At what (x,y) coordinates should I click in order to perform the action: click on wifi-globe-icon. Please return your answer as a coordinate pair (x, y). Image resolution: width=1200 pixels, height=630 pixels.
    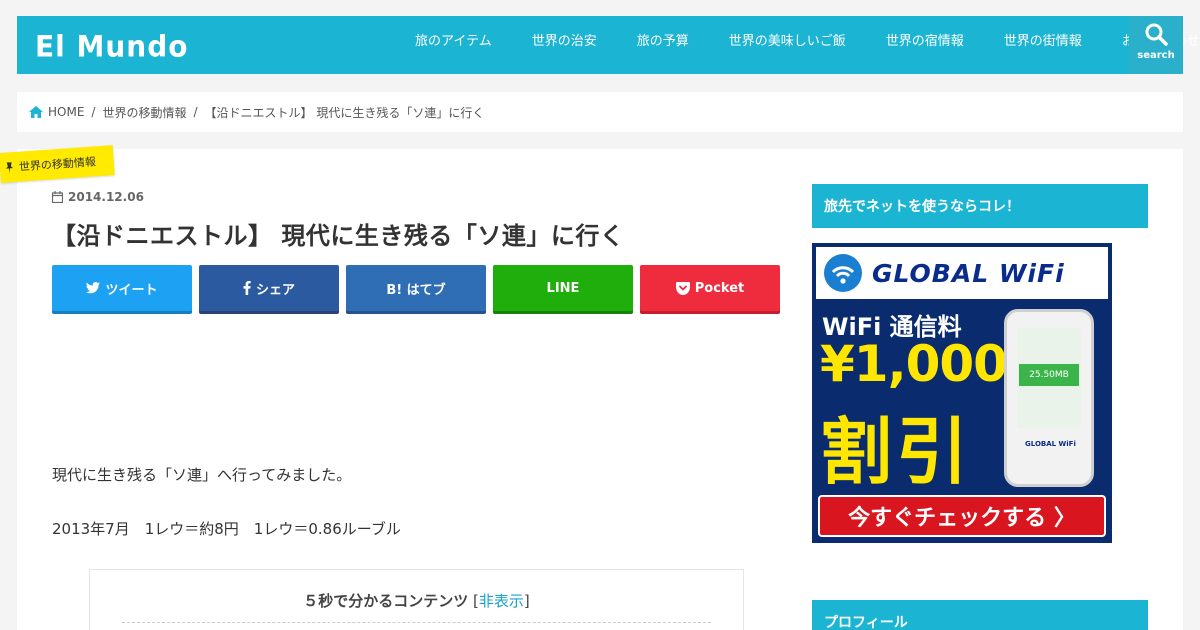
    Looking at the image, I should click on (843, 273).